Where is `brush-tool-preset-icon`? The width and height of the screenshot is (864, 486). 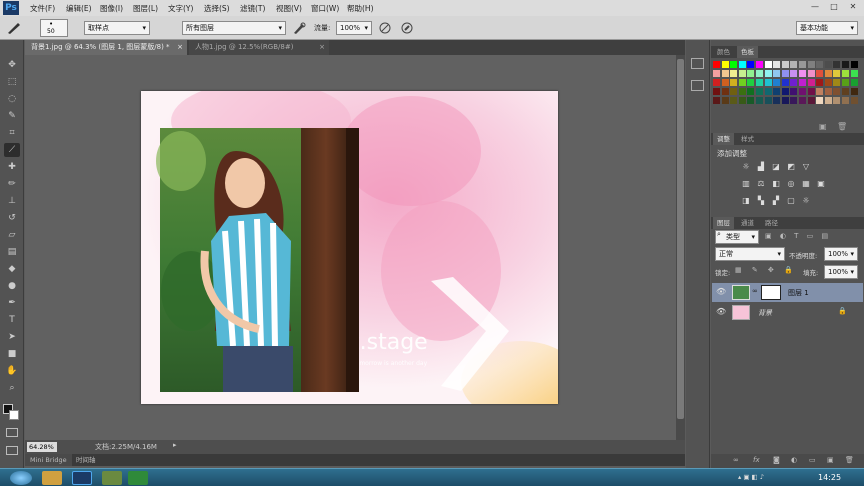 brush-tool-preset-icon is located at coordinates (14, 28).